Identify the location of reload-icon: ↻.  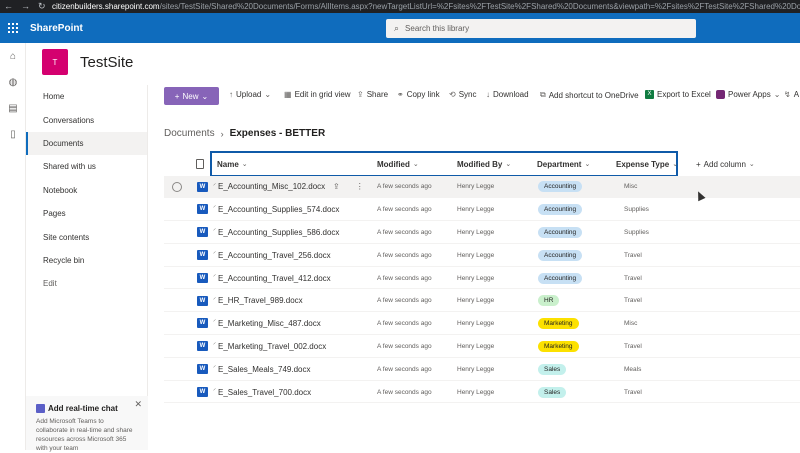
(42, 6).